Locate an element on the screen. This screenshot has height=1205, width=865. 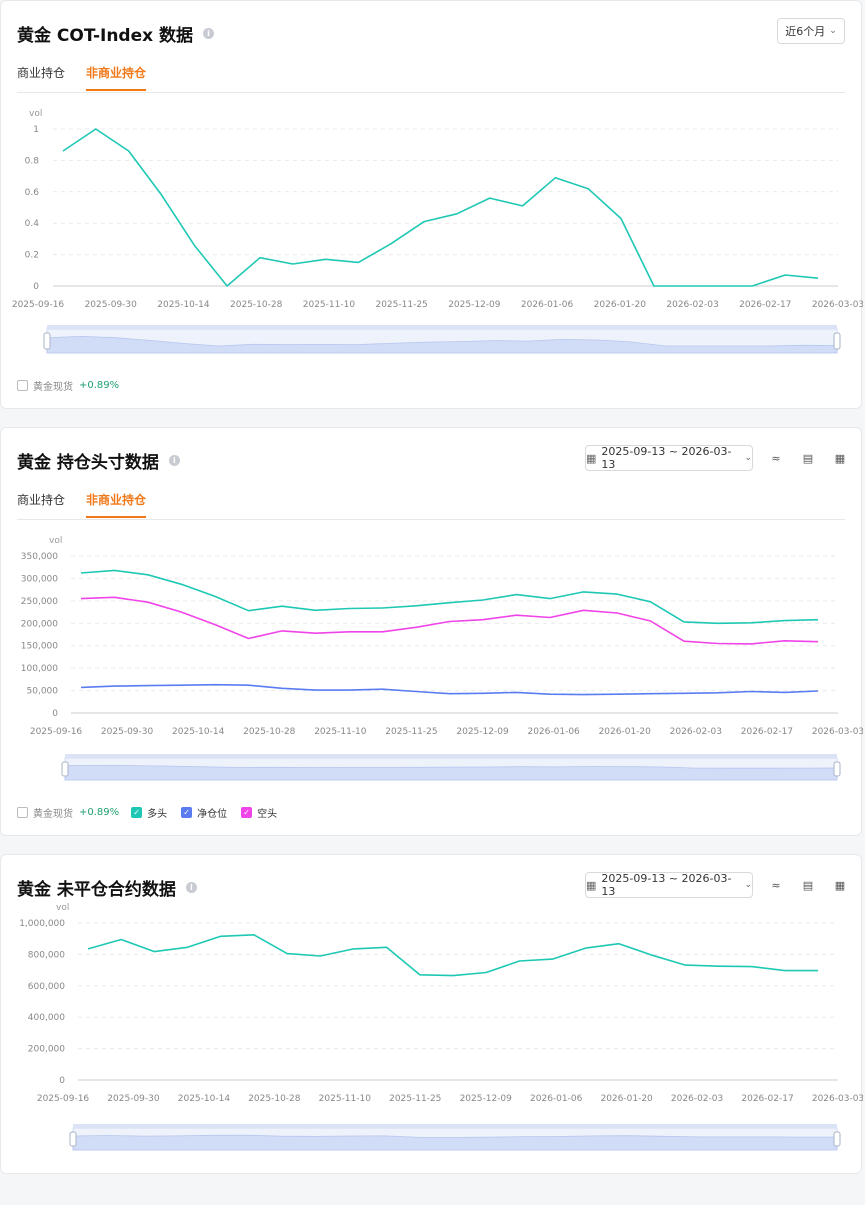
tab-commercial: 商业持仓 is located at coordinates (41, 503).